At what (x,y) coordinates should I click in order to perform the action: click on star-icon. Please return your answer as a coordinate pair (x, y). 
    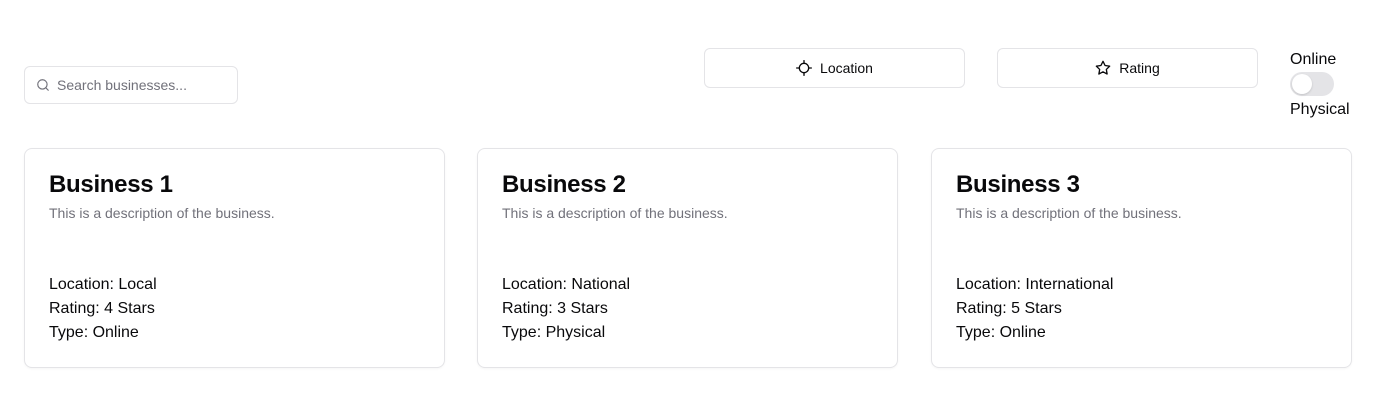
    Looking at the image, I should click on (1103, 67).